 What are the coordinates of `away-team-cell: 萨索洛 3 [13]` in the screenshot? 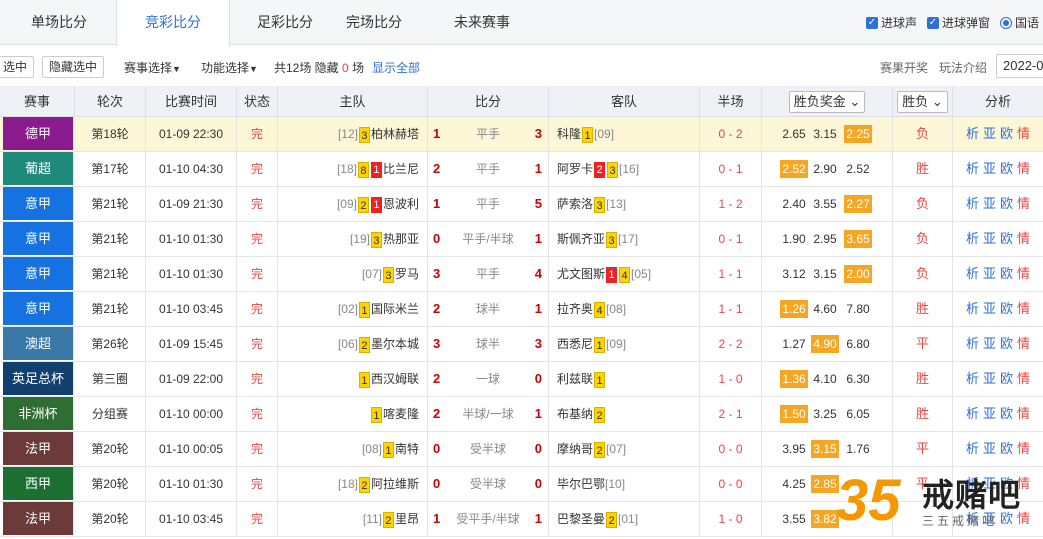 It's located at (624, 204).